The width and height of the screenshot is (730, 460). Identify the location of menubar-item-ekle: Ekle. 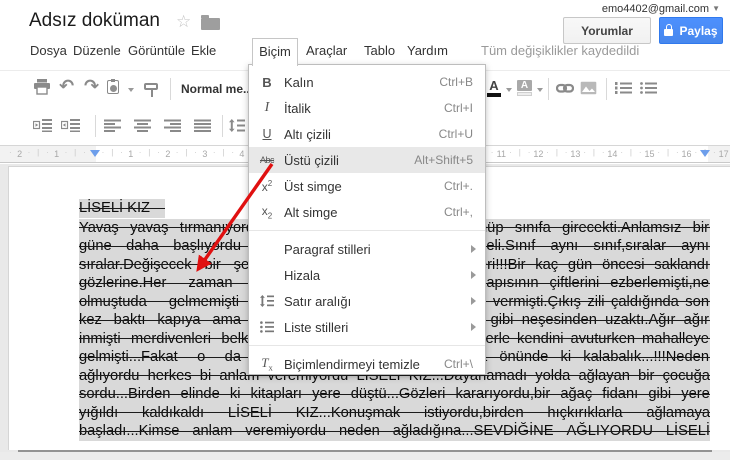
(203, 51).